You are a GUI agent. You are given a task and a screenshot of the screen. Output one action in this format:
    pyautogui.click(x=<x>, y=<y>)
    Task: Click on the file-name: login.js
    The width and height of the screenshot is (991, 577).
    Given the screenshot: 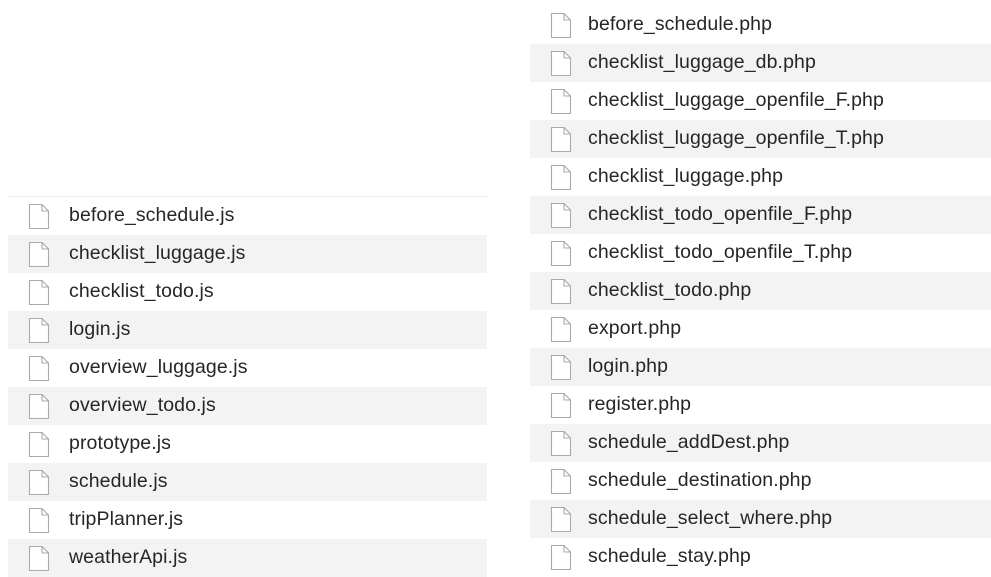 What is the action you would take?
    pyautogui.click(x=100, y=329)
    